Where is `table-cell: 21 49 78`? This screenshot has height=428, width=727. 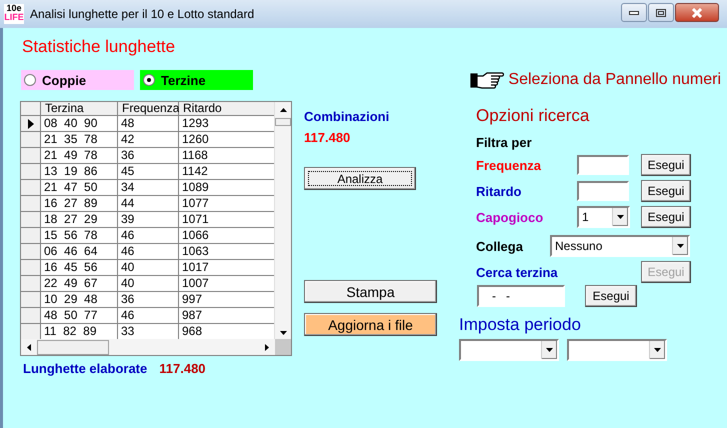
table-cell: 21 49 78 is located at coordinates (79, 156).